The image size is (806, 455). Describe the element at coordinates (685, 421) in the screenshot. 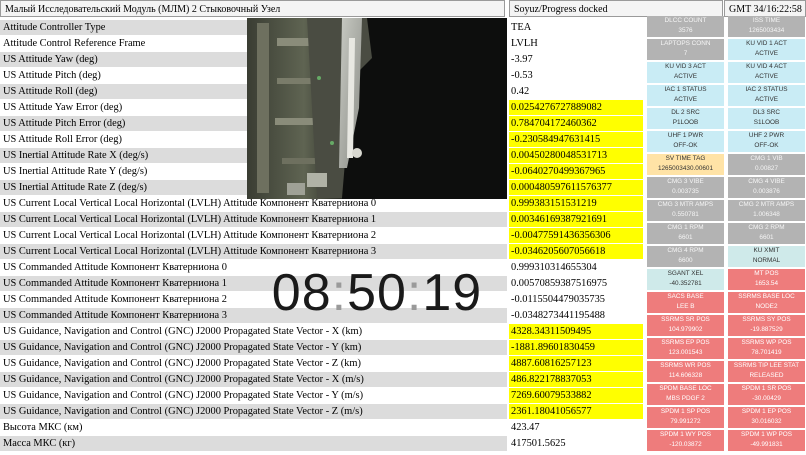

I see `status-cell-value: 79.991272` at that location.